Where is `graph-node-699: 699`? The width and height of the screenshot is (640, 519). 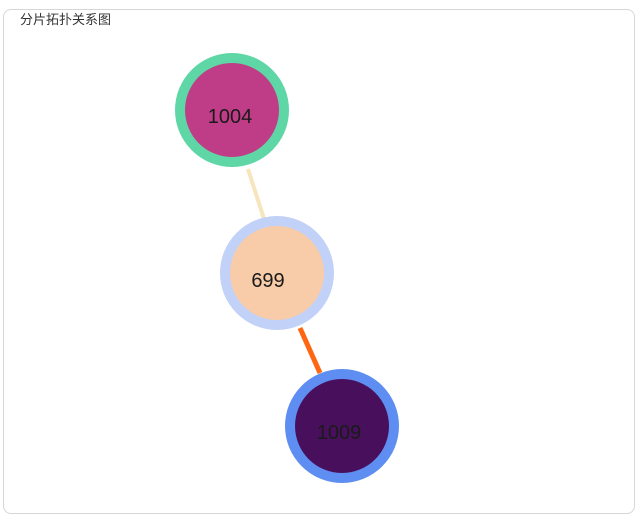
graph-node-699: 699 is located at coordinates (277, 273).